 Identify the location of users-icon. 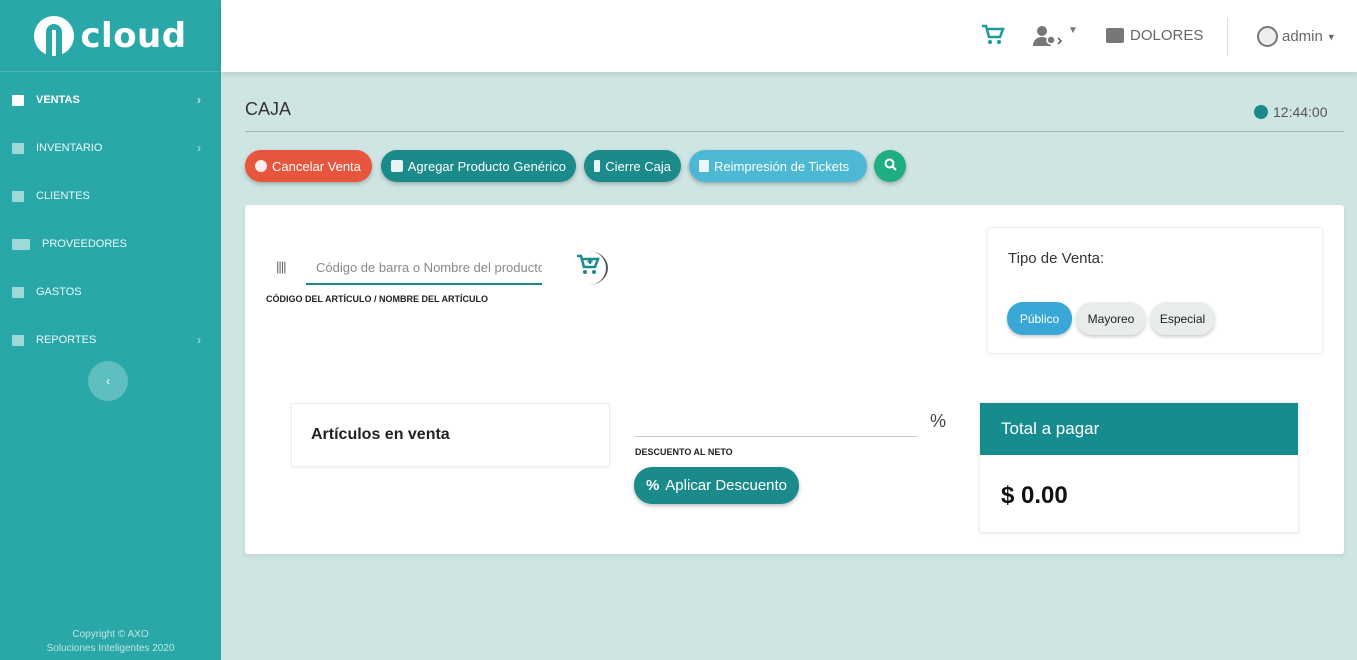
(18, 196).